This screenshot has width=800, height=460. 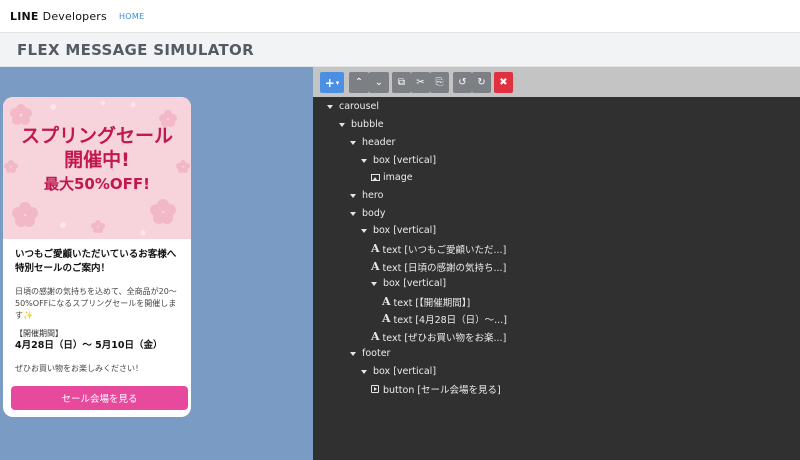 I want to click on tree-node-carousel: carousel, so click(x=353, y=106).